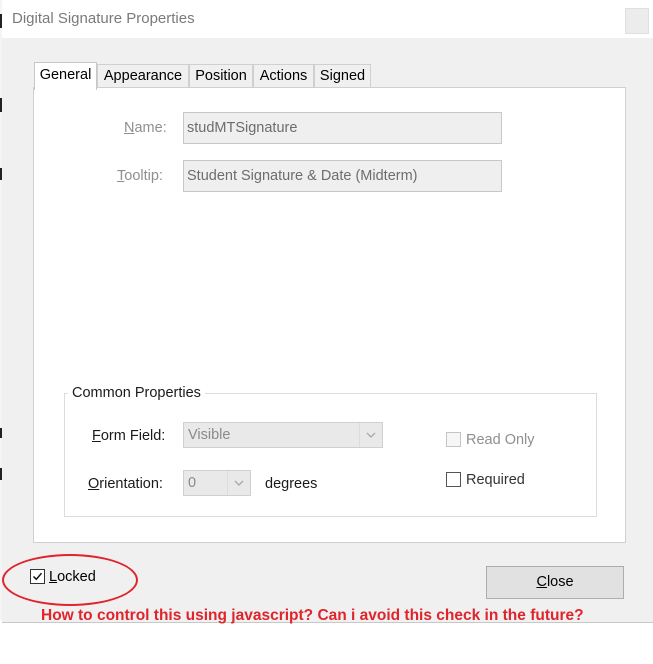 This screenshot has height=664, width=653. I want to click on close-button: Close, so click(555, 582).